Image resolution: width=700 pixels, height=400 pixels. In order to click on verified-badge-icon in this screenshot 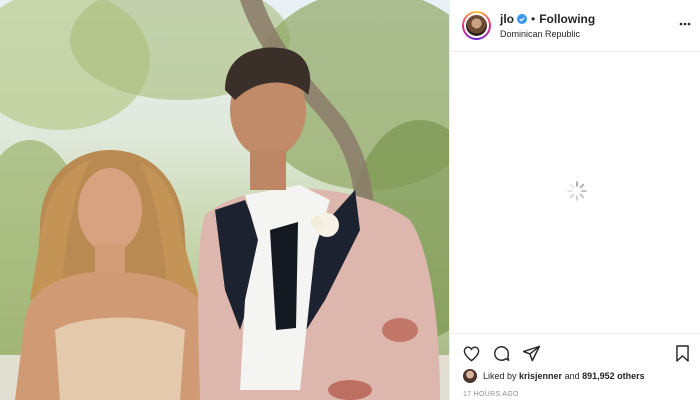, I will do `click(522, 19)`.